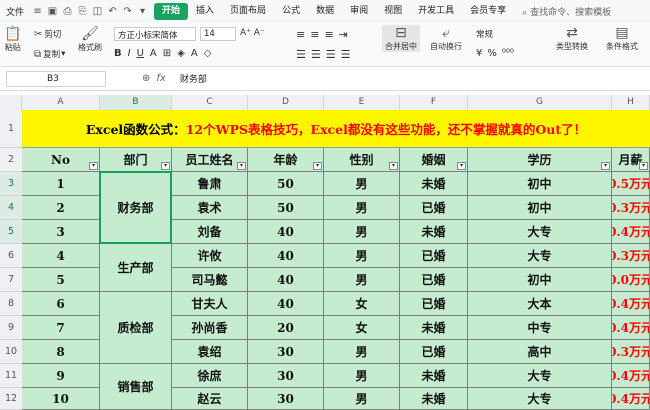  What do you see at coordinates (67, 11) in the screenshot?
I see `export-icon: ⎙` at bounding box center [67, 11].